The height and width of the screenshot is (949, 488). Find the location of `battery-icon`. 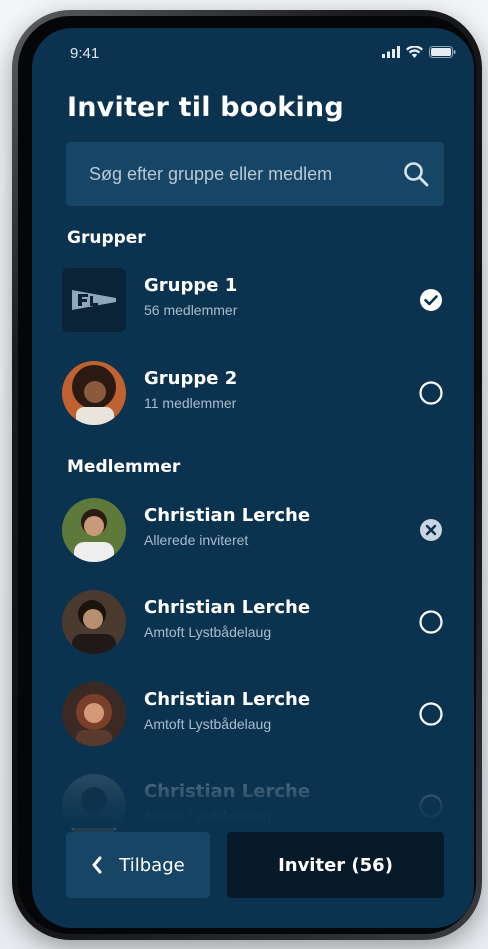

battery-icon is located at coordinates (442, 52).